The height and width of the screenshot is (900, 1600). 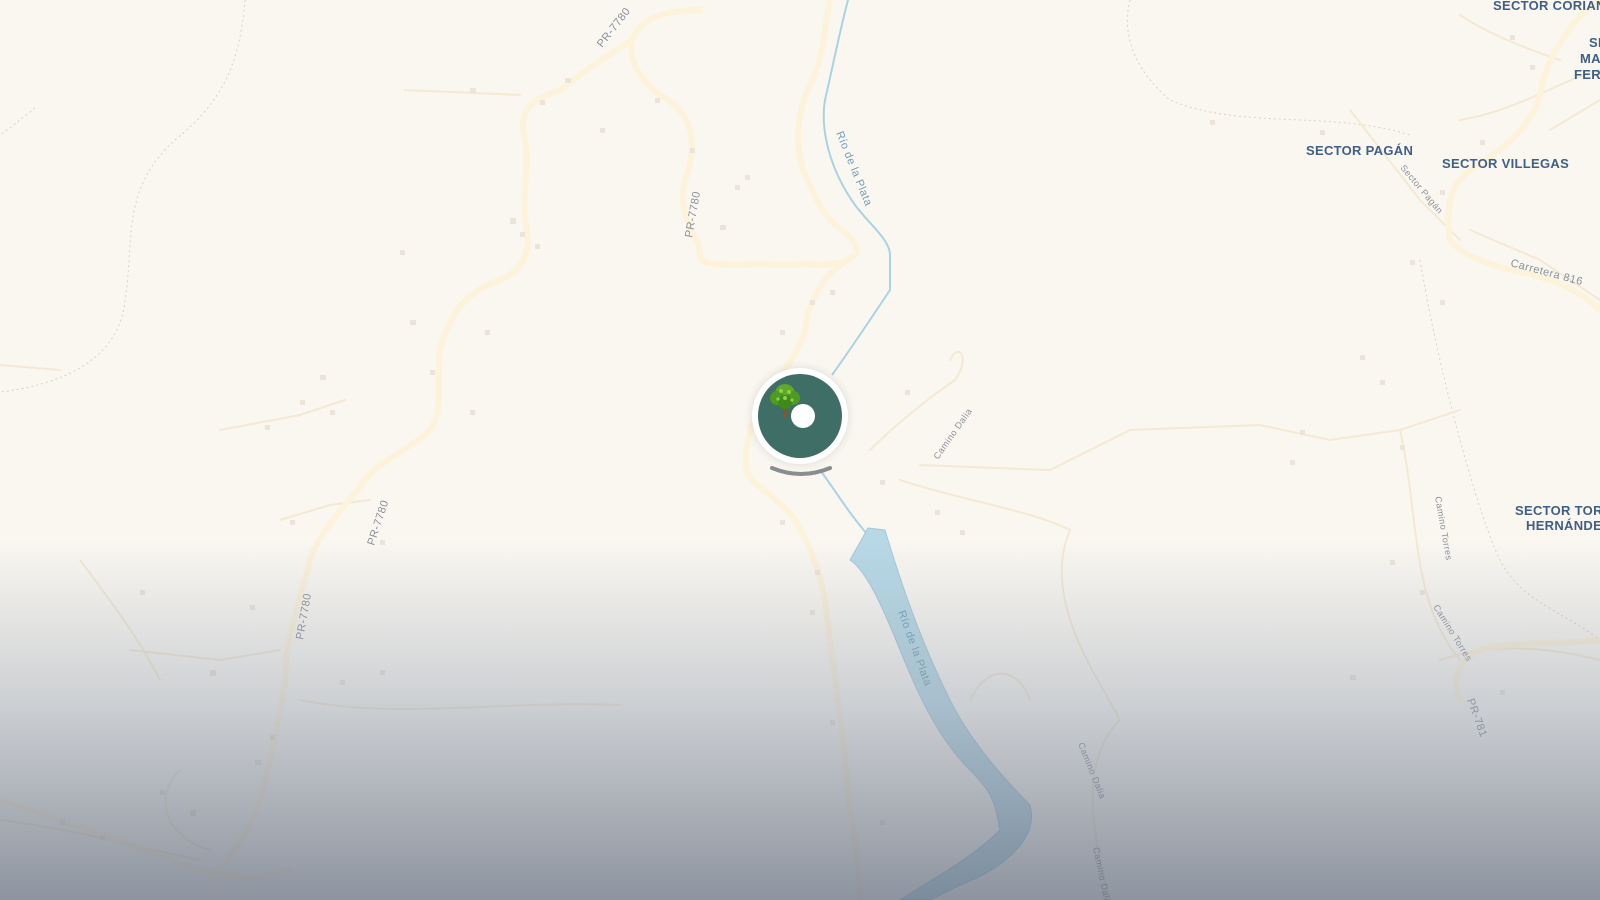 I want to click on road-label-camino-dalia-3: Camino Dalia, so click(x=1102, y=873).